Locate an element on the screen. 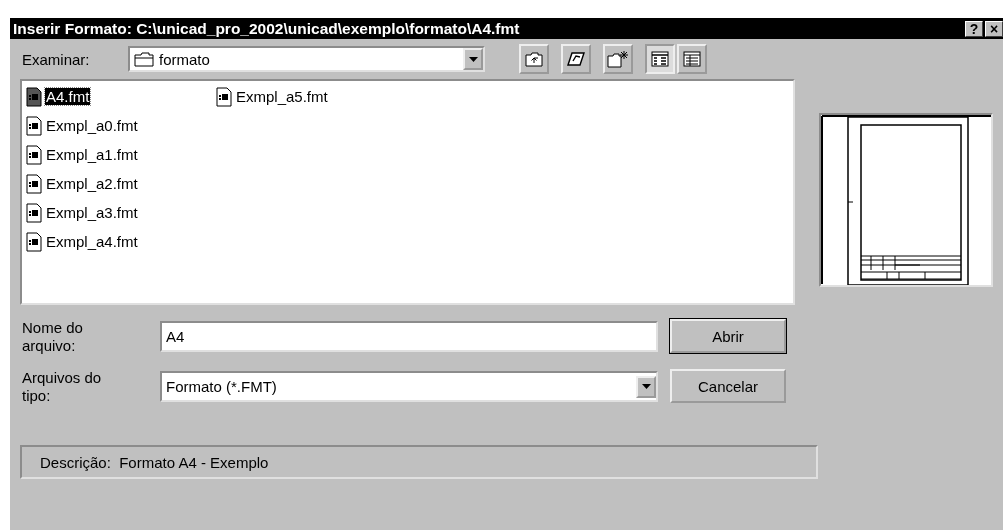 The image size is (1003, 530). list-view-icon is located at coordinates (660, 59).